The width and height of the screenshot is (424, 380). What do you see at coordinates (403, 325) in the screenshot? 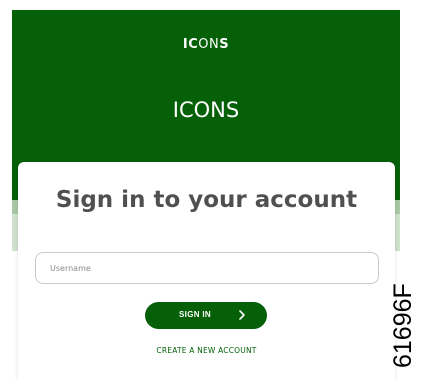
I see `image-id-watermark: 61696F` at bounding box center [403, 325].